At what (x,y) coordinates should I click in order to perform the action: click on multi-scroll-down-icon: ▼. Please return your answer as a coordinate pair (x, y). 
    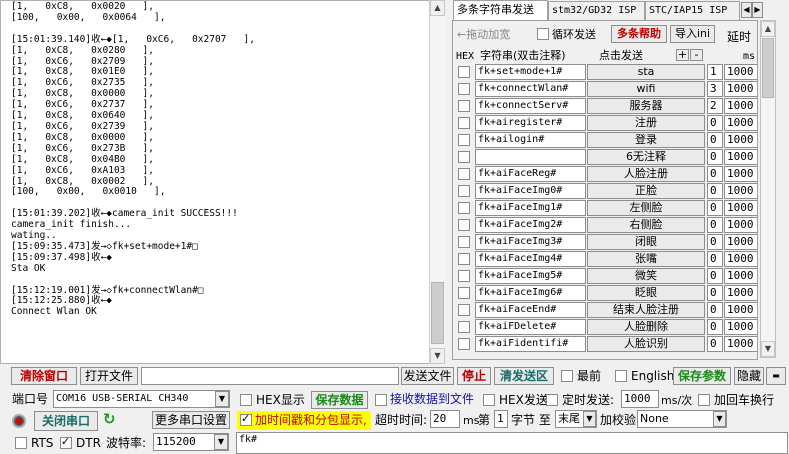
    Looking at the image, I should click on (768, 349).